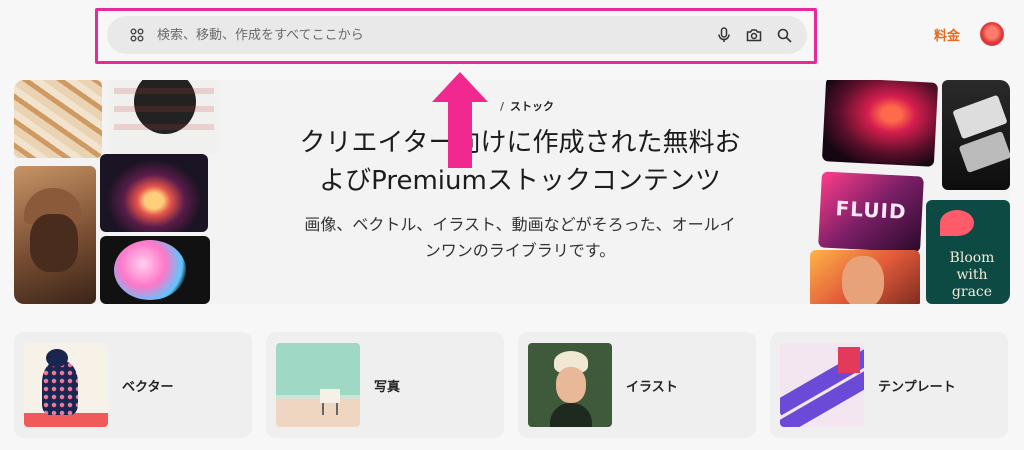  What do you see at coordinates (164, 117) in the screenshot?
I see `hero-image-poster` at bounding box center [164, 117].